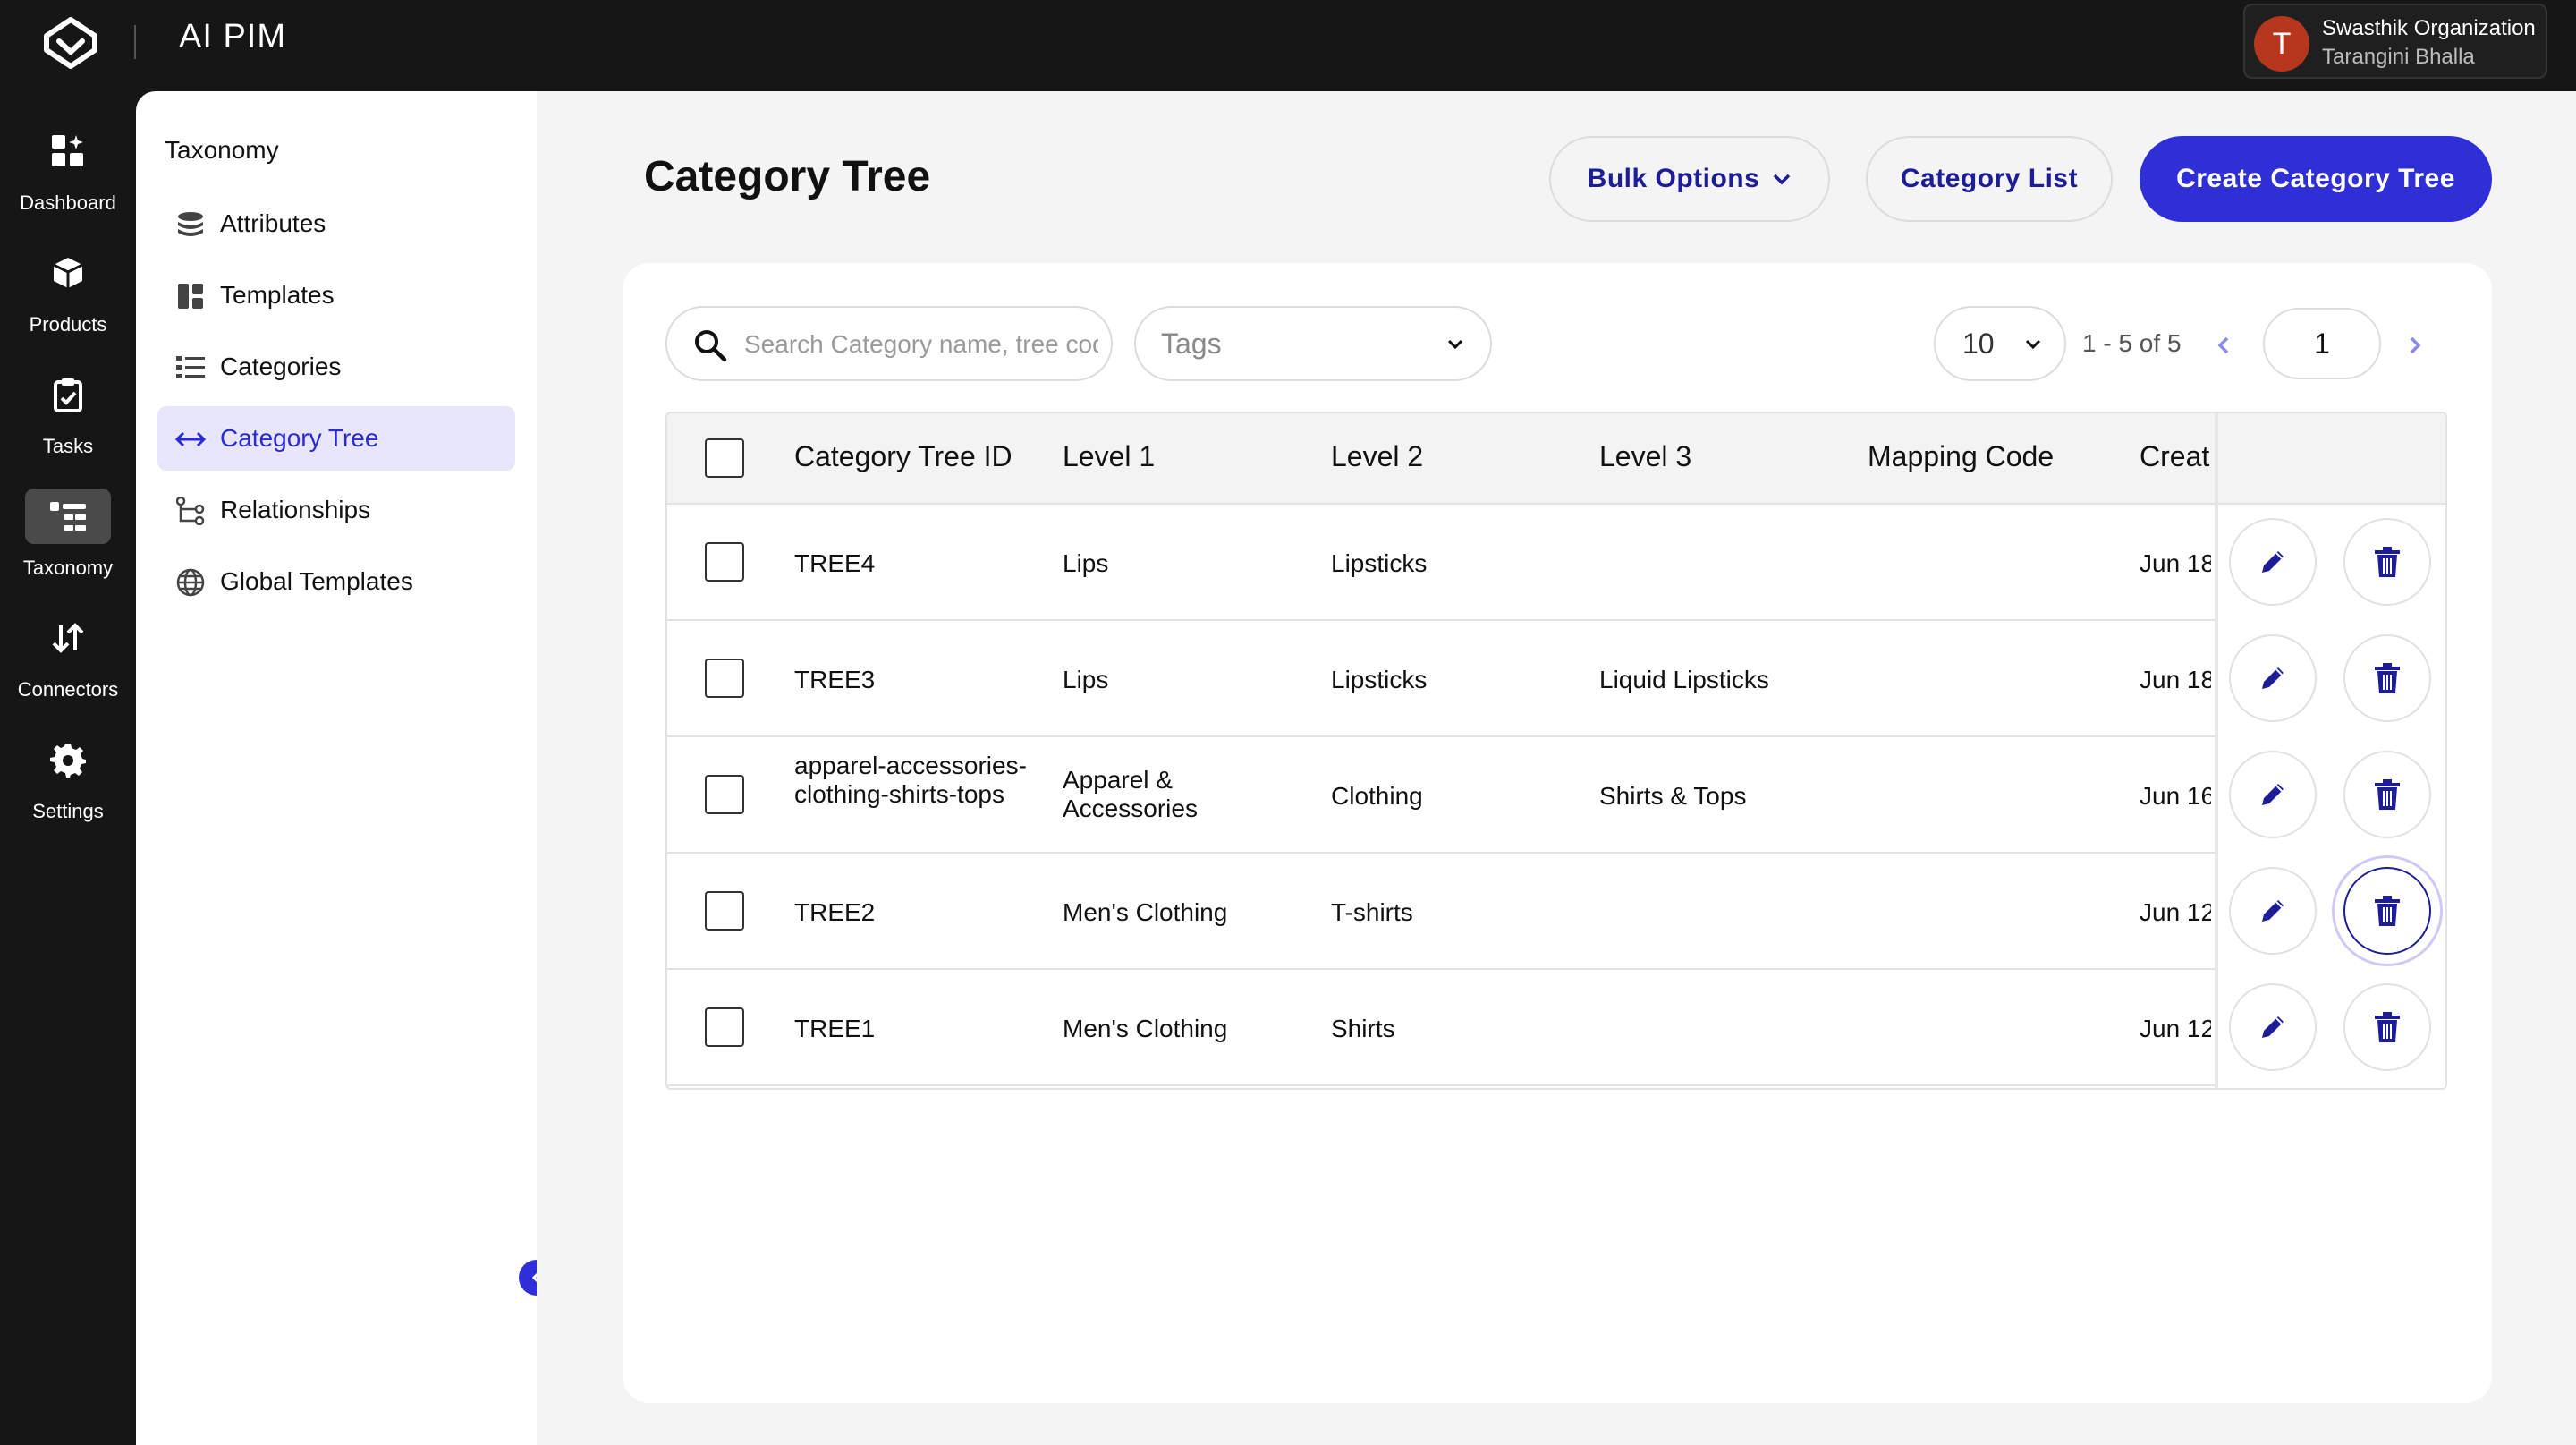 Image resolution: width=2576 pixels, height=1445 pixels. What do you see at coordinates (2429, 28) in the screenshot?
I see `org-name: Swasthik Organization` at bounding box center [2429, 28].